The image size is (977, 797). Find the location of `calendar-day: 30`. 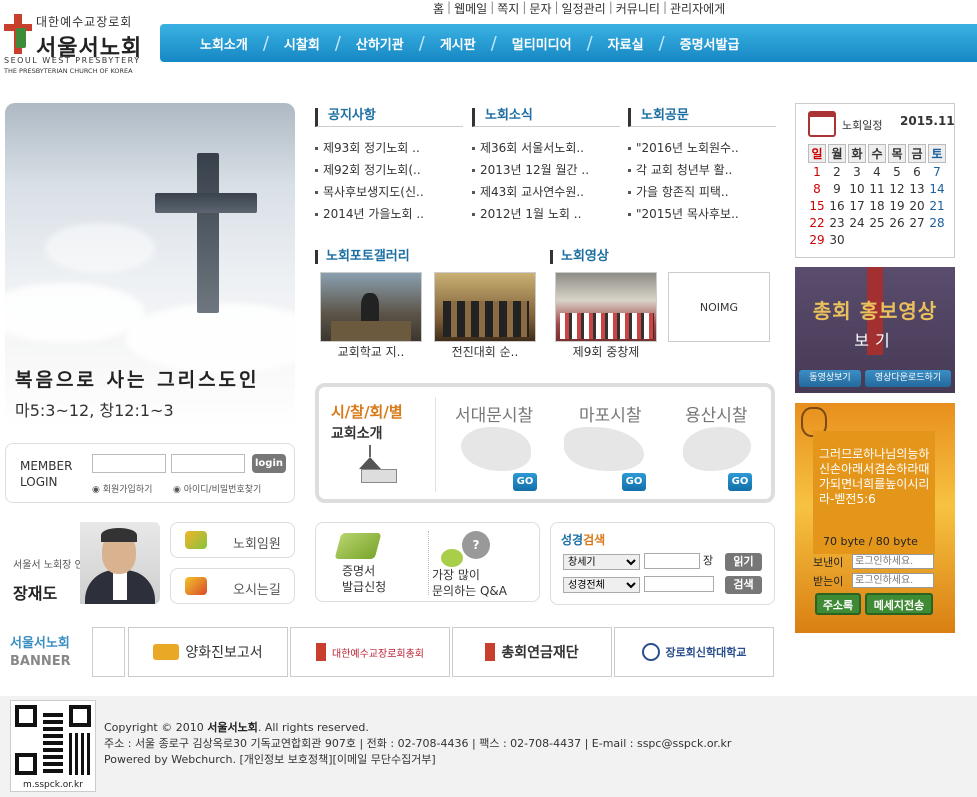

calendar-day: 30 is located at coordinates (837, 239).